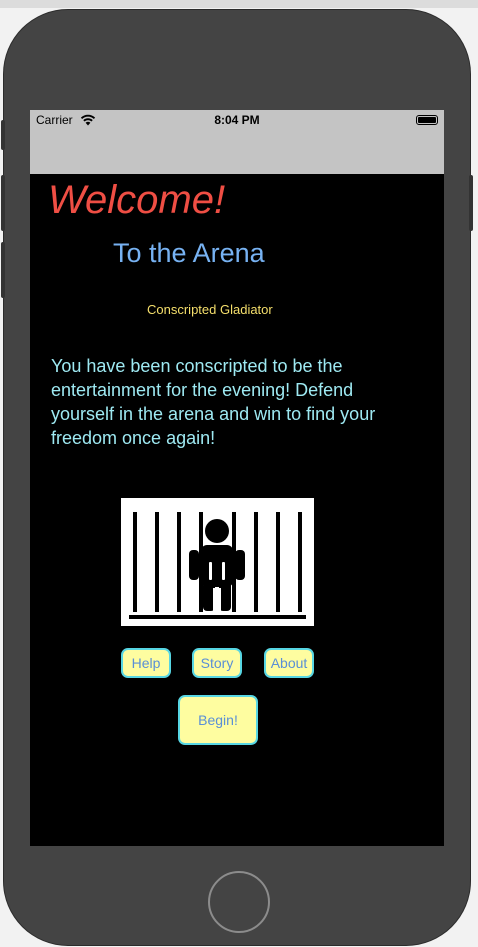  Describe the element at coordinates (289, 663) in the screenshot. I see `about-button: About` at that location.